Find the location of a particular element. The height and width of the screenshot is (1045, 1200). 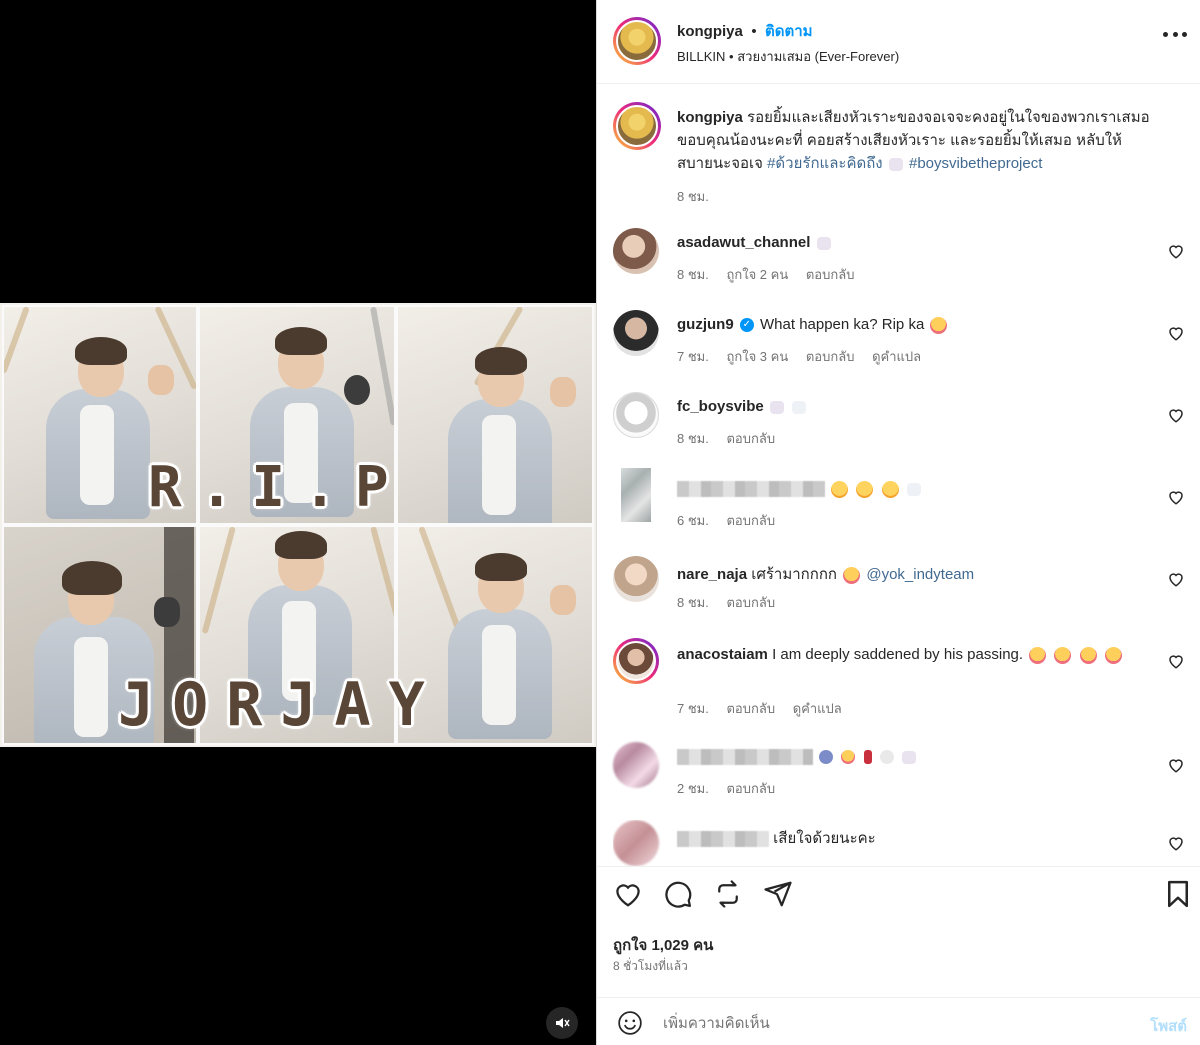

share-send-icon is located at coordinates (778, 894).